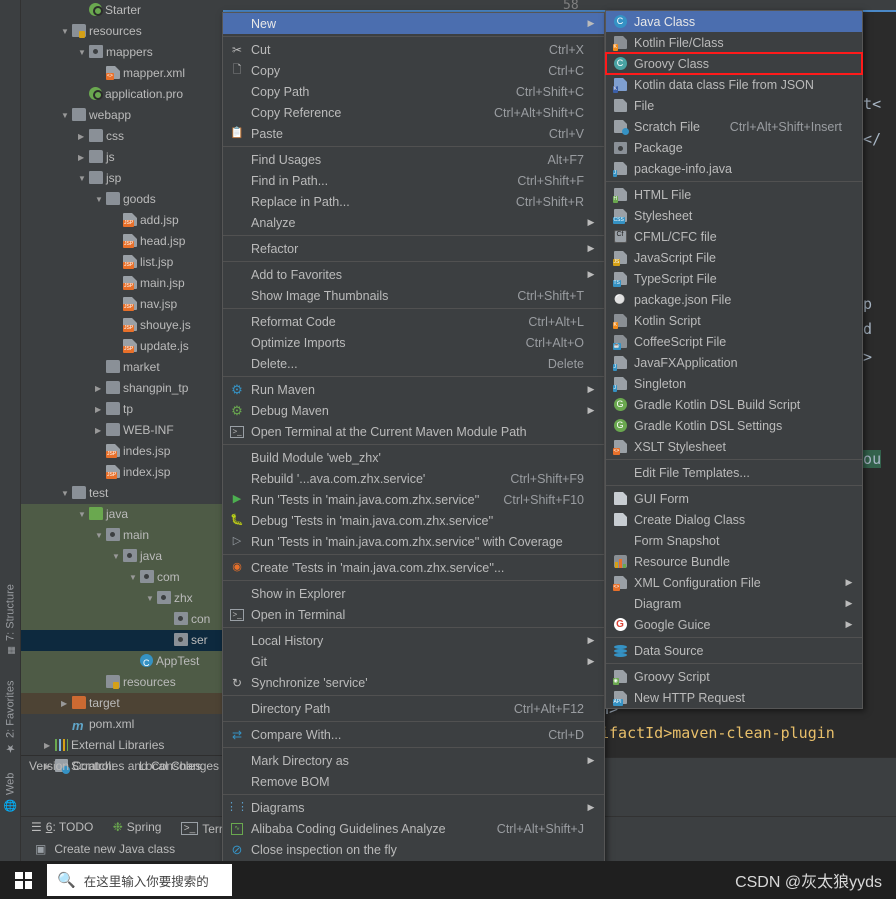 This screenshot has width=896, height=899. Describe the element at coordinates (413, 781) in the screenshot. I see `menu-item: Remove BOM` at that location.